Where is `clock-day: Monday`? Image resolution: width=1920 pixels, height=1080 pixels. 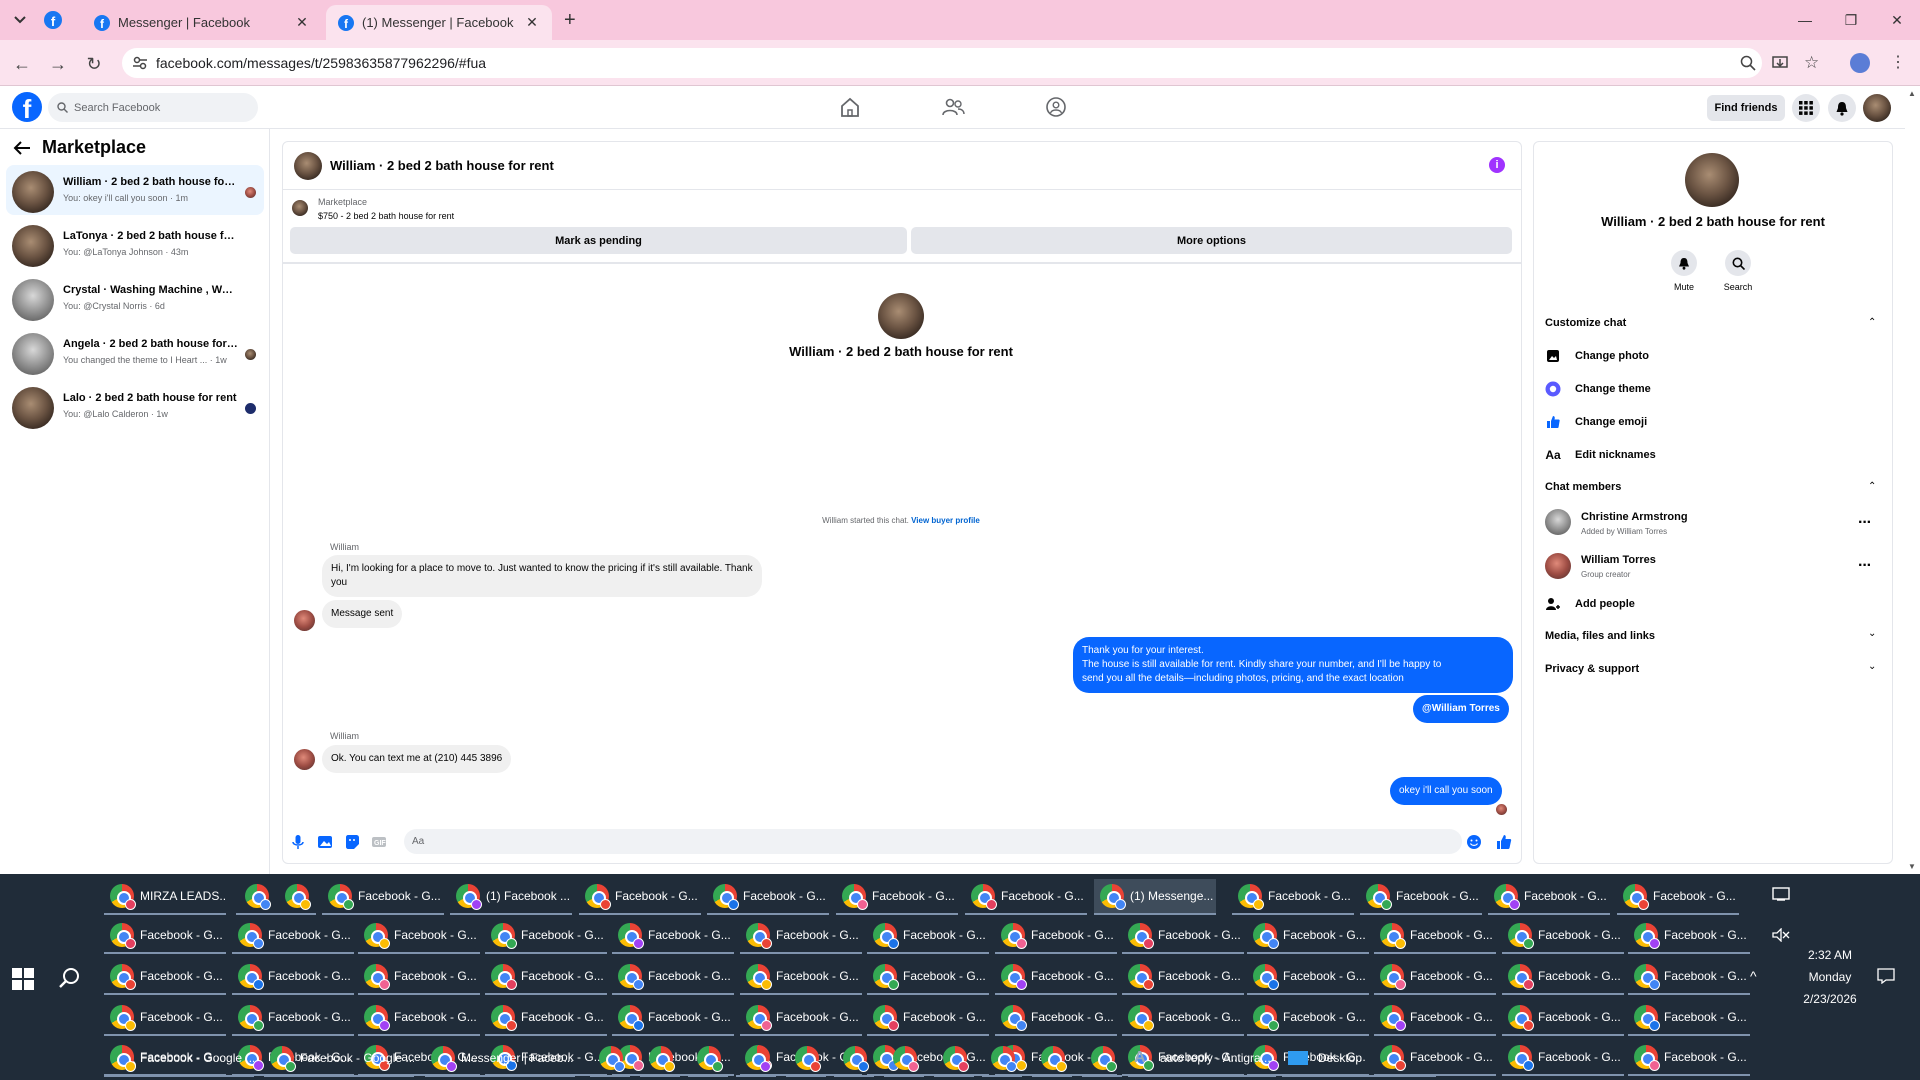 clock-day: Monday is located at coordinates (1830, 977).